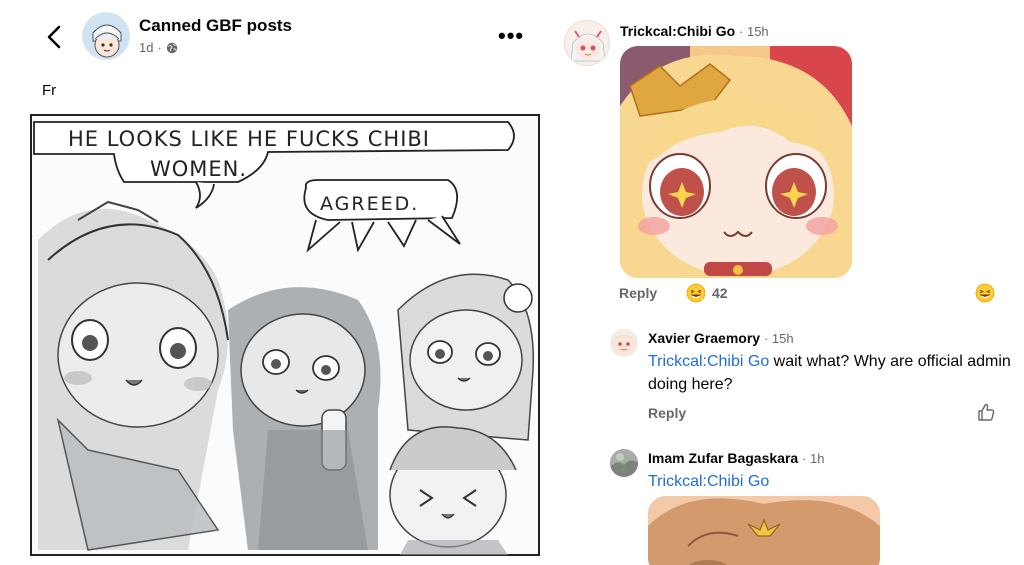 The height and width of the screenshot is (565, 1024). What do you see at coordinates (146, 47) in the screenshot?
I see `post-time: 1d` at bounding box center [146, 47].